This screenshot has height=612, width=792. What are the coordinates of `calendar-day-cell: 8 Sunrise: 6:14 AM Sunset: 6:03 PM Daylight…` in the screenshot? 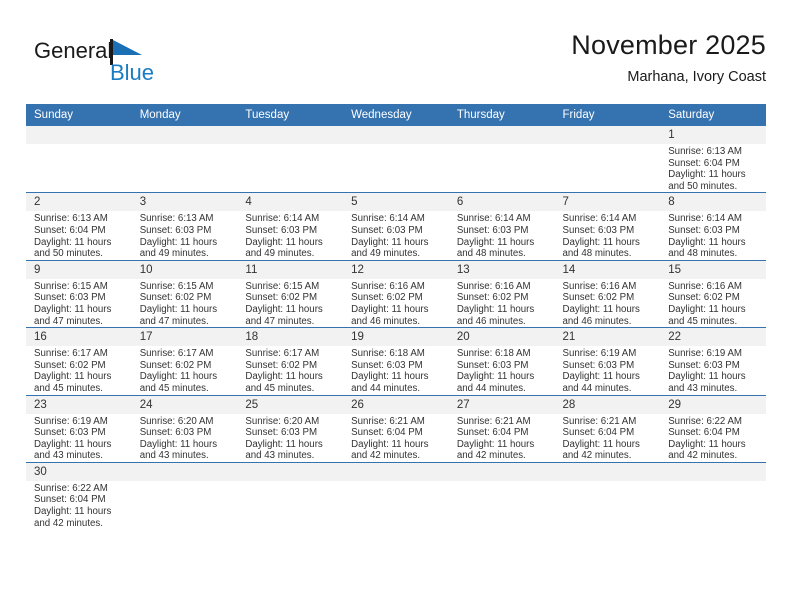 It's located at (713, 226).